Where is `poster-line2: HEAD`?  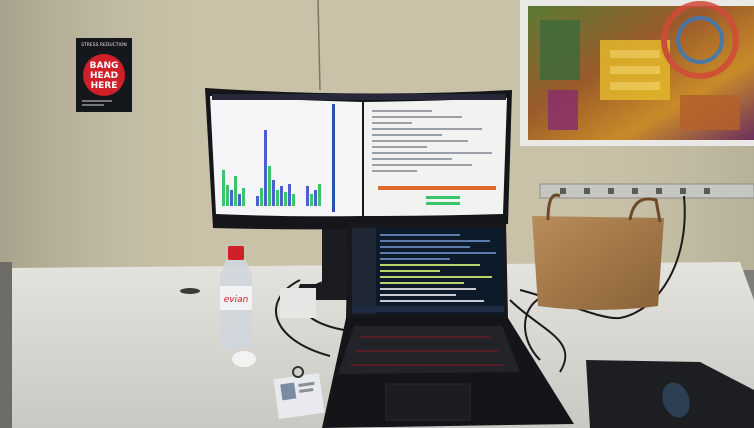 poster-line2: HEAD is located at coordinates (104, 76).